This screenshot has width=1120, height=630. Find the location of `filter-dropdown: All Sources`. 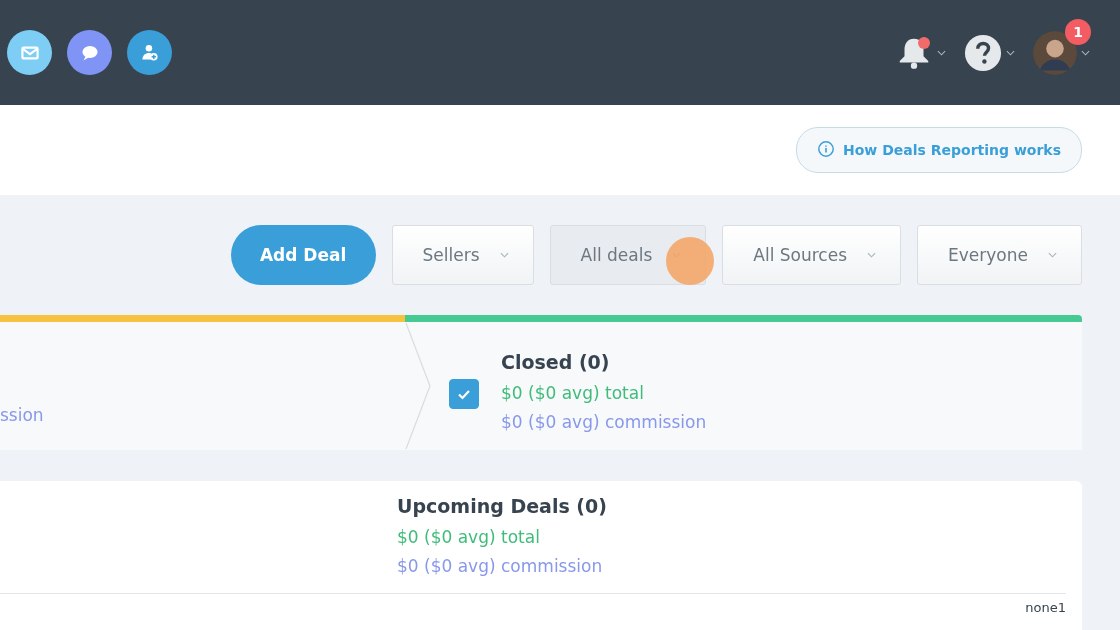

filter-dropdown: All Sources is located at coordinates (812, 255).